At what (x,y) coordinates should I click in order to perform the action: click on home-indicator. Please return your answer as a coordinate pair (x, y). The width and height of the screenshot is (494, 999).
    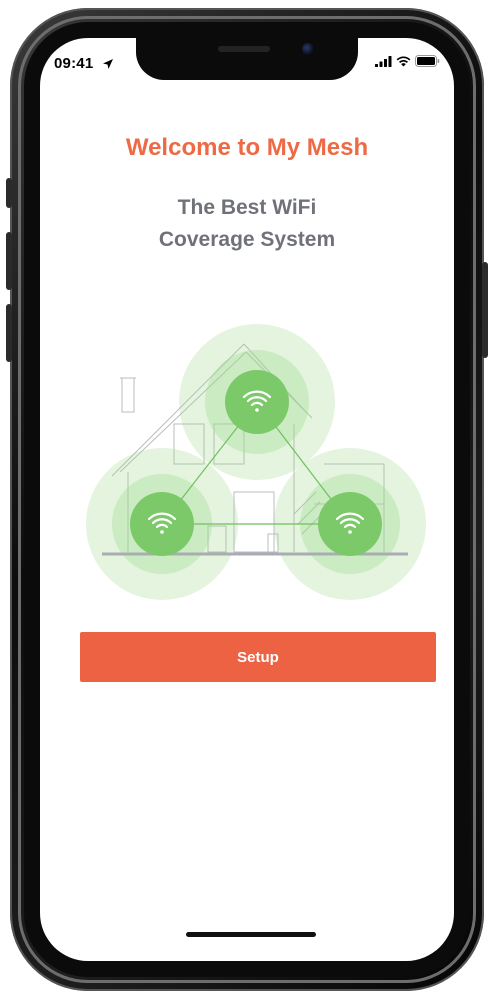
    Looking at the image, I should click on (251, 934).